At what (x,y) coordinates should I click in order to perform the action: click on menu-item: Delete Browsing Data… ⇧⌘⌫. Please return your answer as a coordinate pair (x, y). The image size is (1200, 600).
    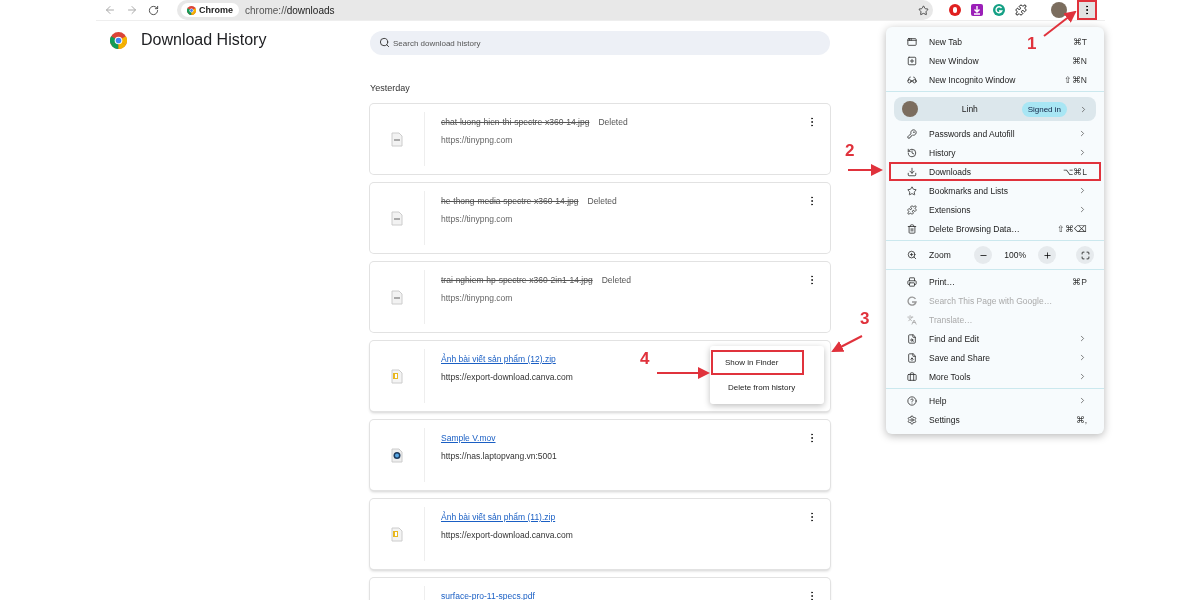
    Looking at the image, I should click on (995, 228).